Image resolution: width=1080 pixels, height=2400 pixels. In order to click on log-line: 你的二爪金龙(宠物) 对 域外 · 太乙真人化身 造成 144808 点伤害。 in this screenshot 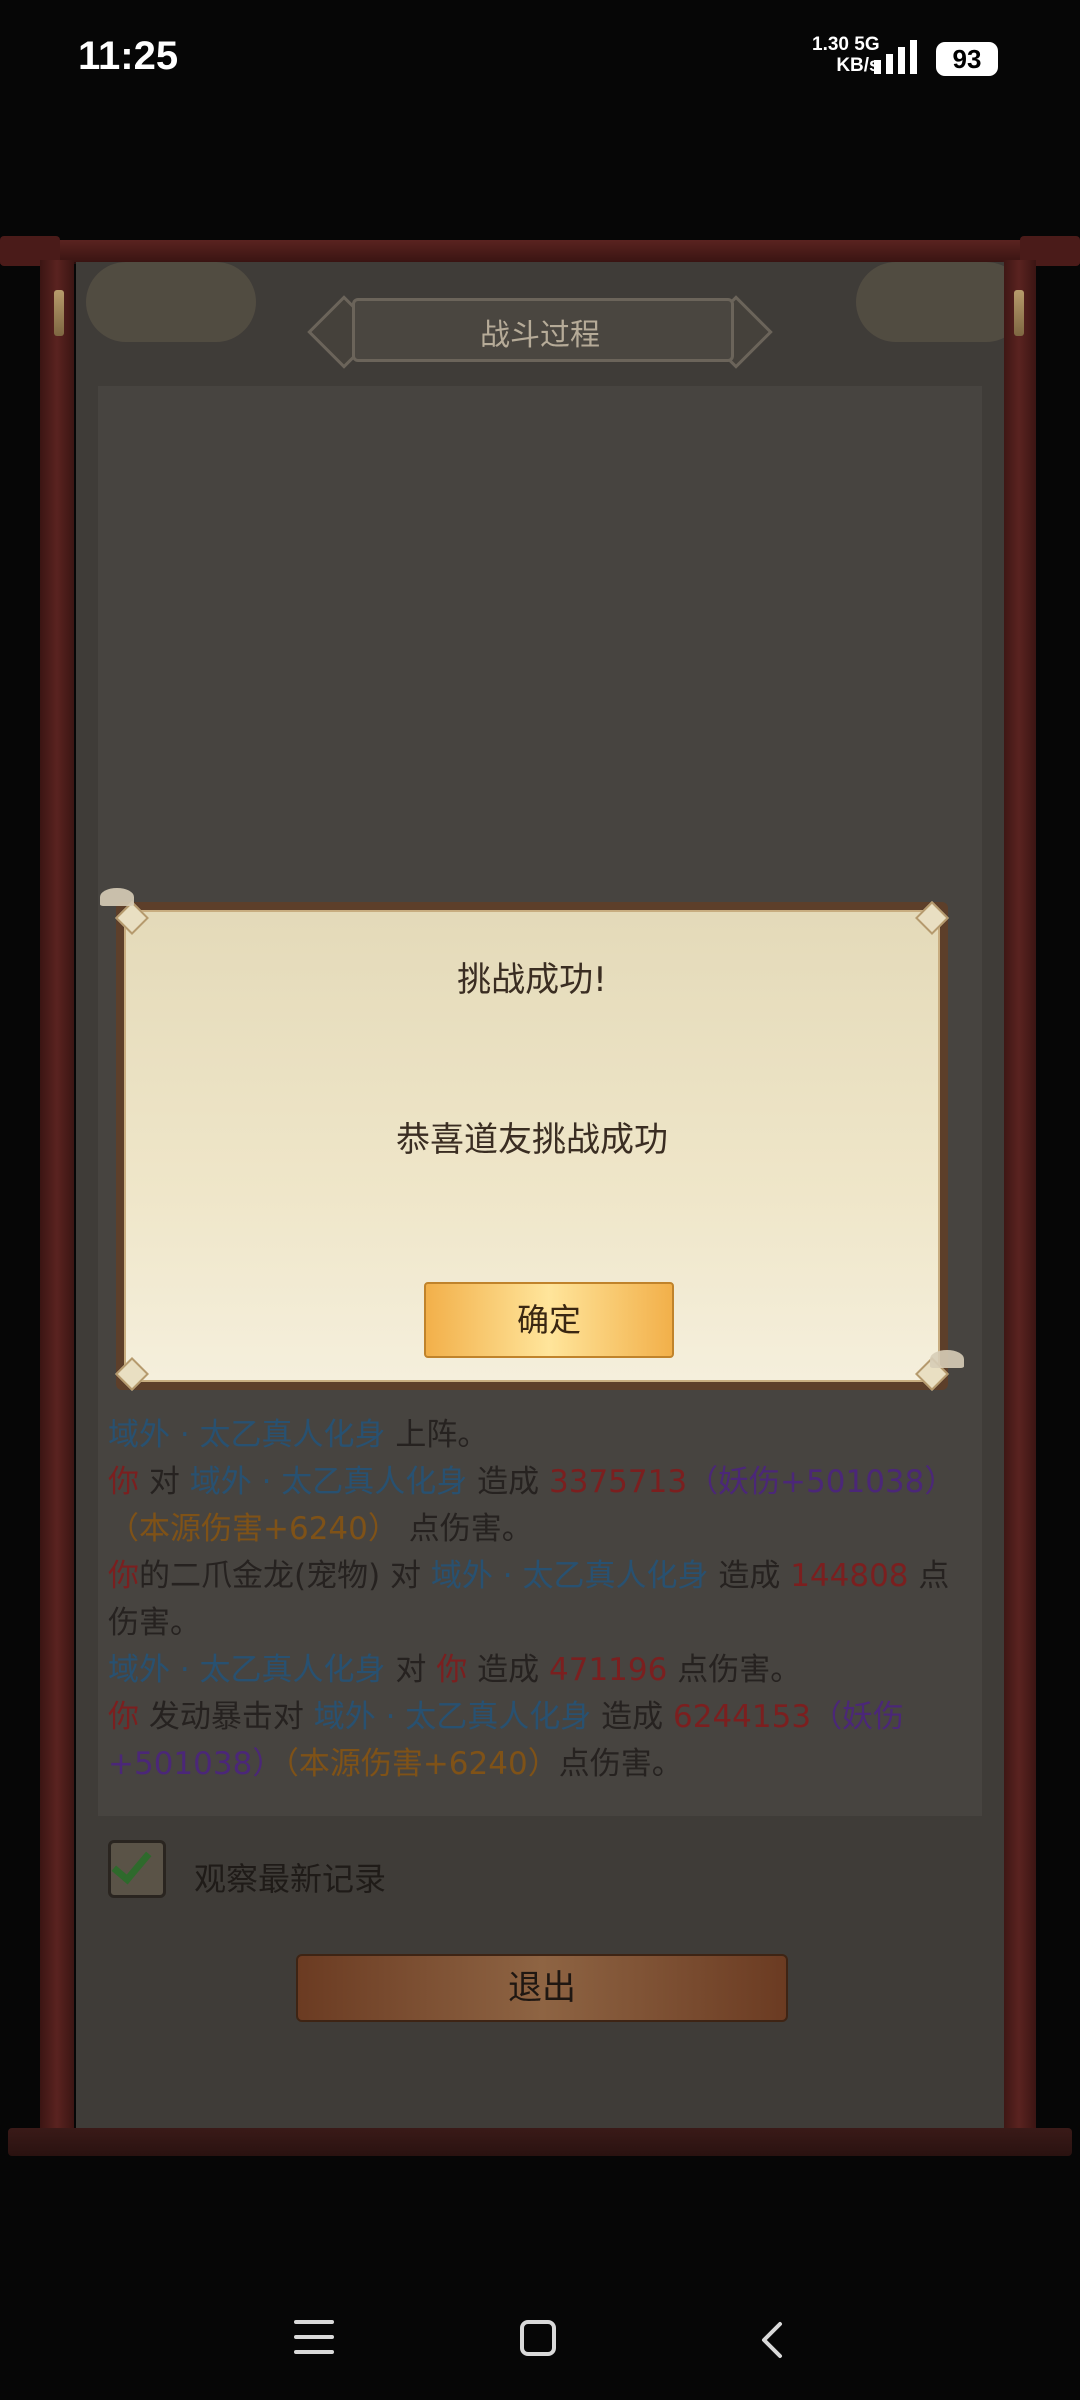, I will do `click(538, 1600)`.